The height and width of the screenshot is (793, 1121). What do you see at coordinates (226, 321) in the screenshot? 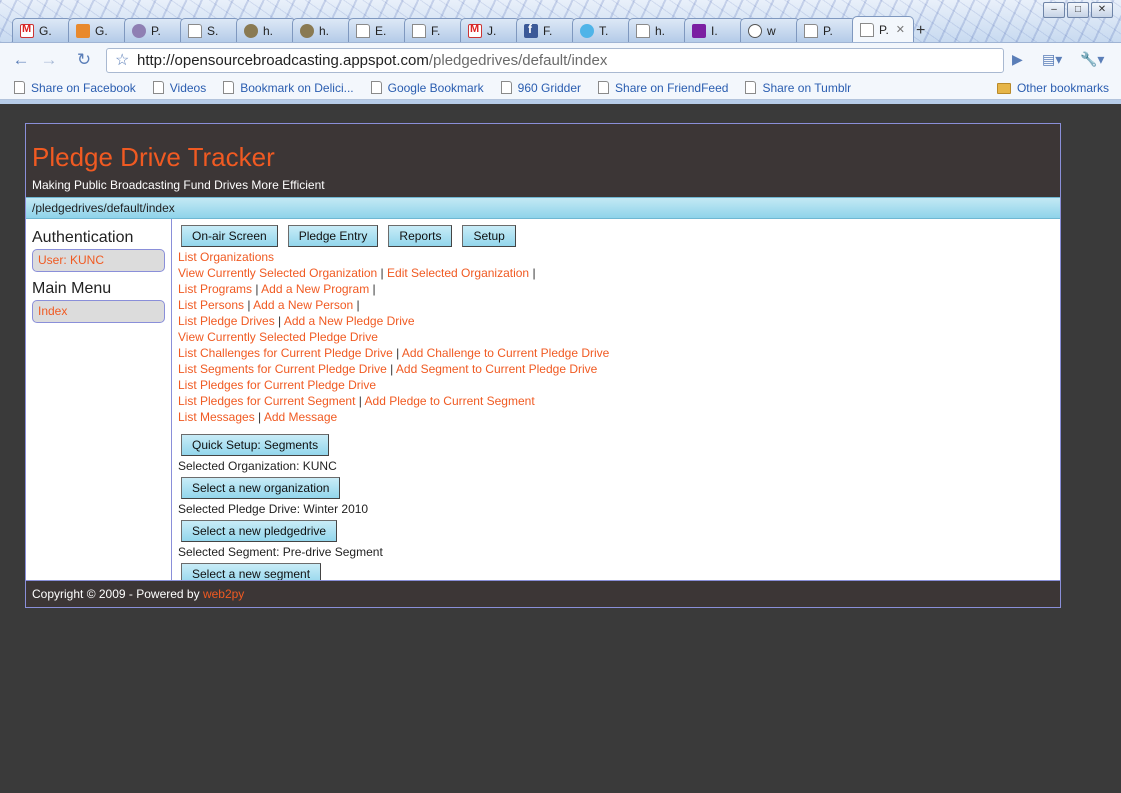
I see `action-link: List Pledge Drives` at bounding box center [226, 321].